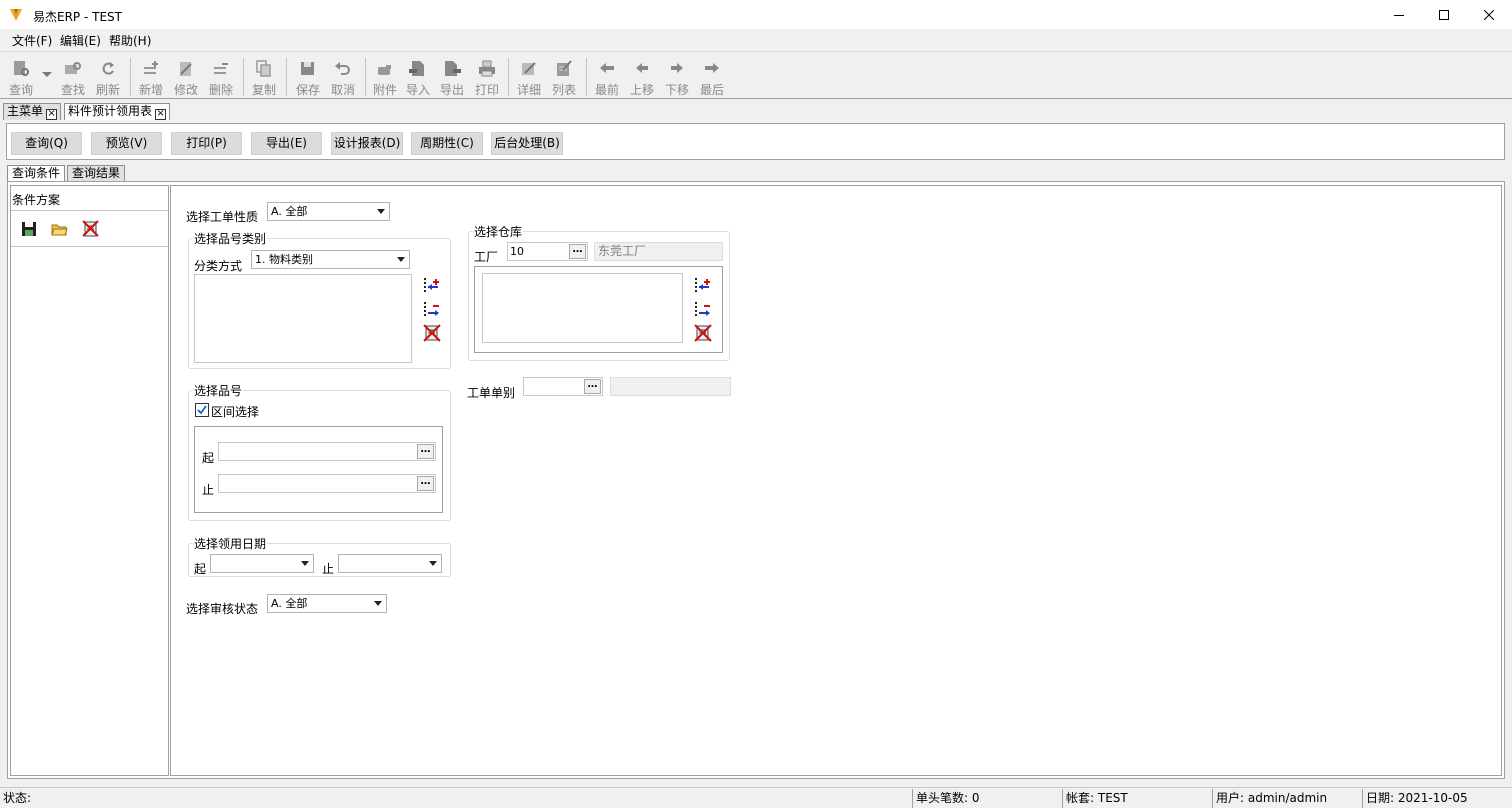 The width and height of the screenshot is (1512, 808). Describe the element at coordinates (452, 78) in the screenshot. I see `toolbar-export-button: 导出` at that location.